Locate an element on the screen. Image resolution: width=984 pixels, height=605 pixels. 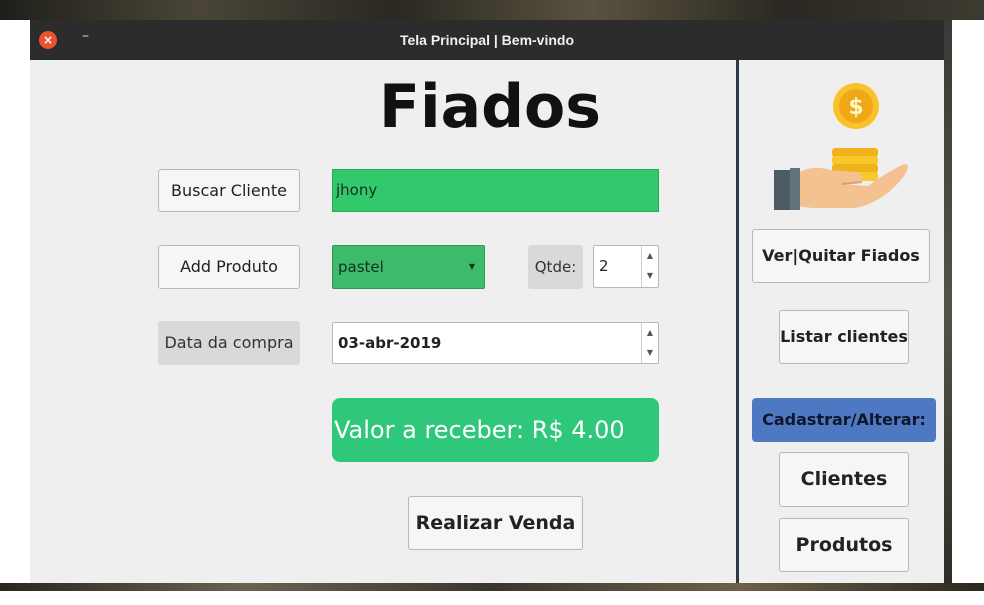
cadastrar-alterar-label: Cadastrar/Alterar: is located at coordinates (844, 420).